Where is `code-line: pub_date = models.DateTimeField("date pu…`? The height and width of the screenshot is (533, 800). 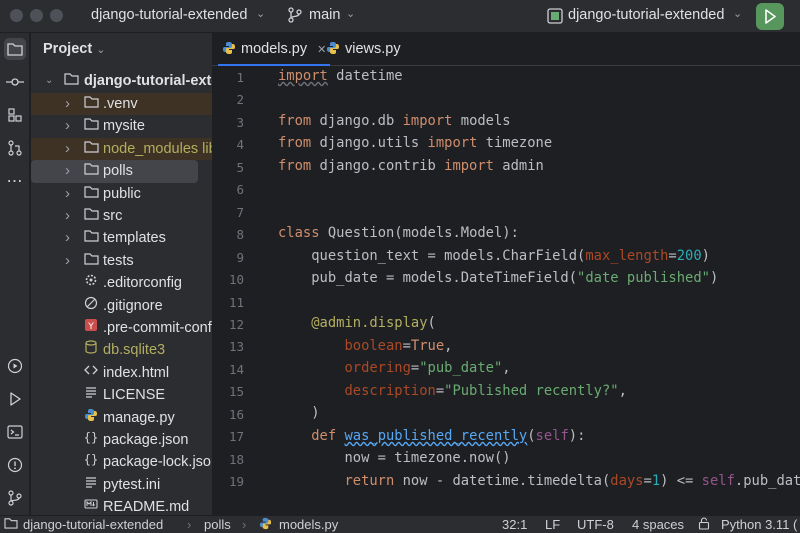 code-line: pub_date = models.DateTimeField("date pu… is located at coordinates (498, 278).